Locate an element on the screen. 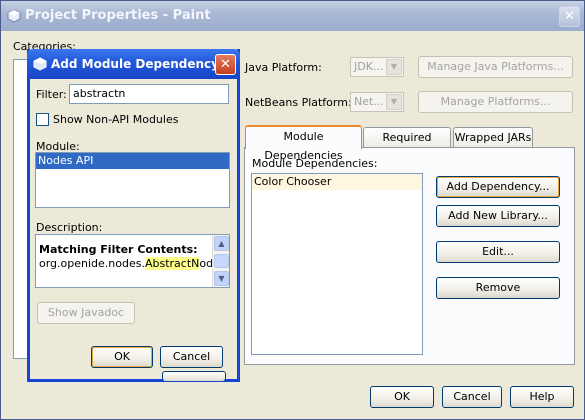 This screenshot has width=585, height=420. scroll-down-icon: ▼ is located at coordinates (221, 278).